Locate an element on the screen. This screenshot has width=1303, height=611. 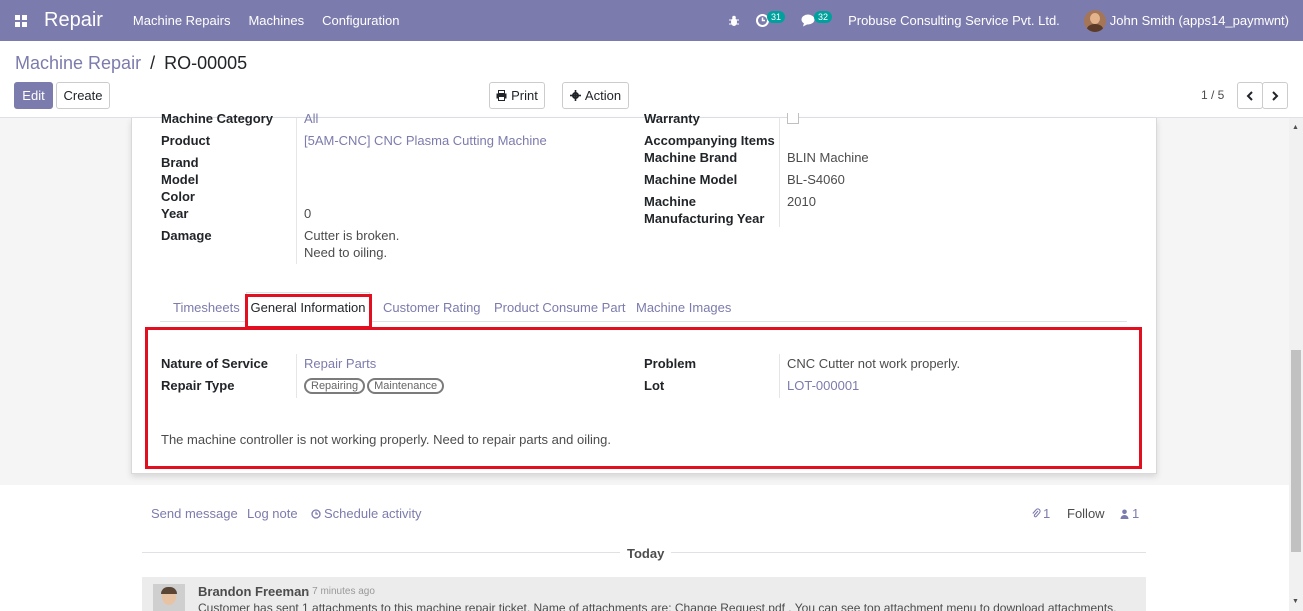
activity-clock-icon: 31 is located at coordinates (771, 18).